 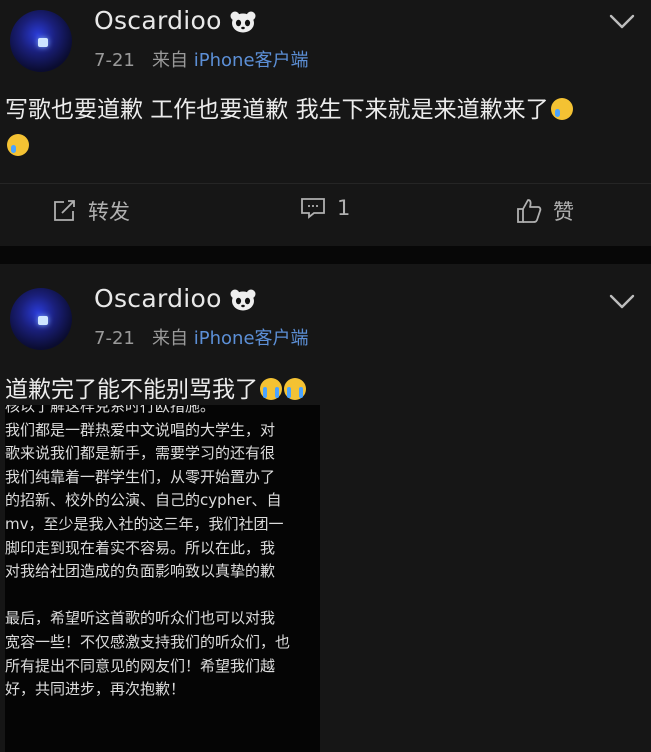 What do you see at coordinates (131, 390) in the screenshot?
I see `post-text-line: 道歉完了能不能别骂我了` at bounding box center [131, 390].